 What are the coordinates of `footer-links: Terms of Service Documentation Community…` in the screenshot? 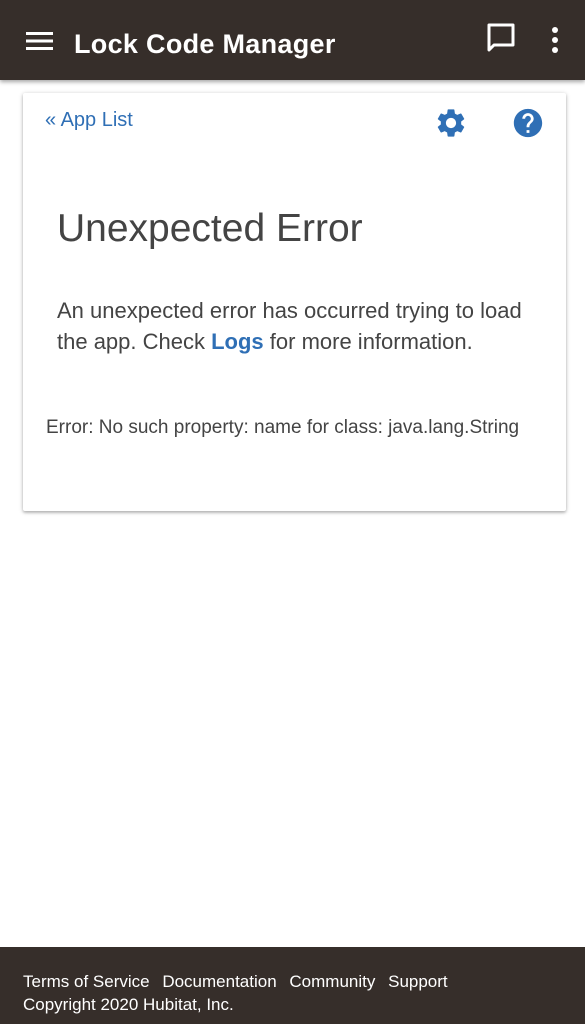 It's located at (239, 982).